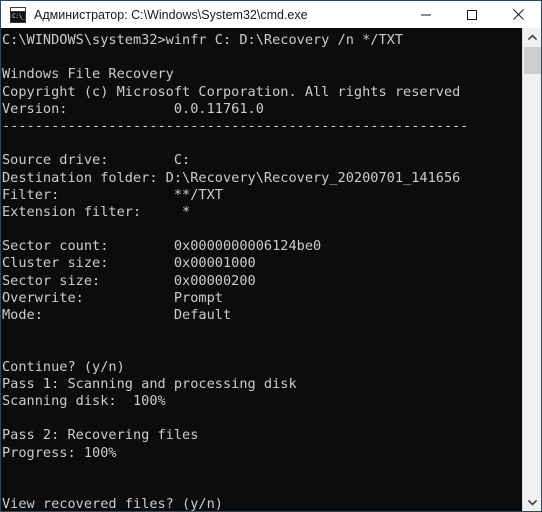 Image resolution: width=542 pixels, height=512 pixels. I want to click on close-button, so click(518, 14).